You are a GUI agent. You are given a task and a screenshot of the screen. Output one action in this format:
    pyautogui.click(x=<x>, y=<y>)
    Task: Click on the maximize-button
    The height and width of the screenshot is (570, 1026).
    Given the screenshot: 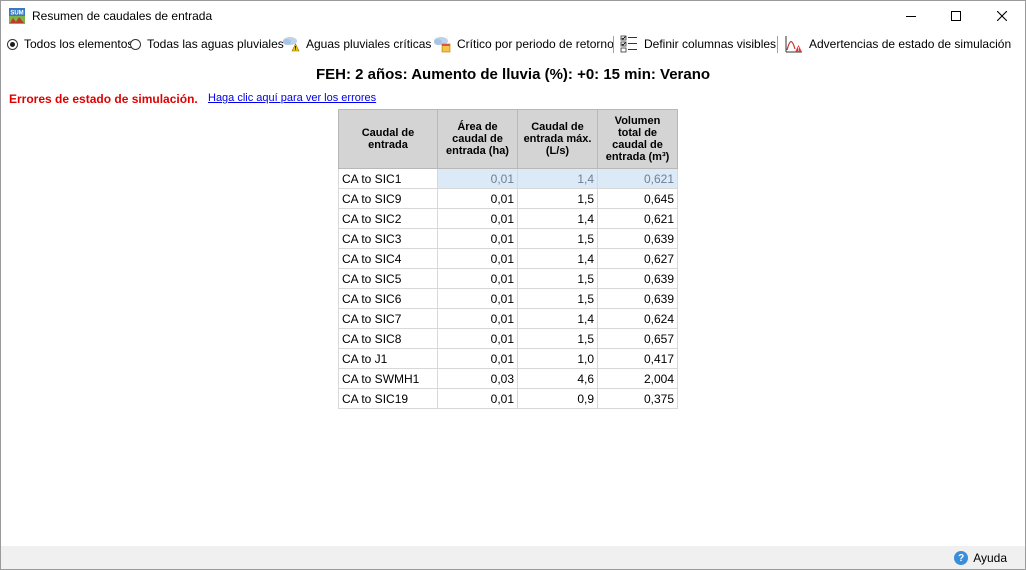 What is the action you would take?
    pyautogui.click(x=956, y=16)
    